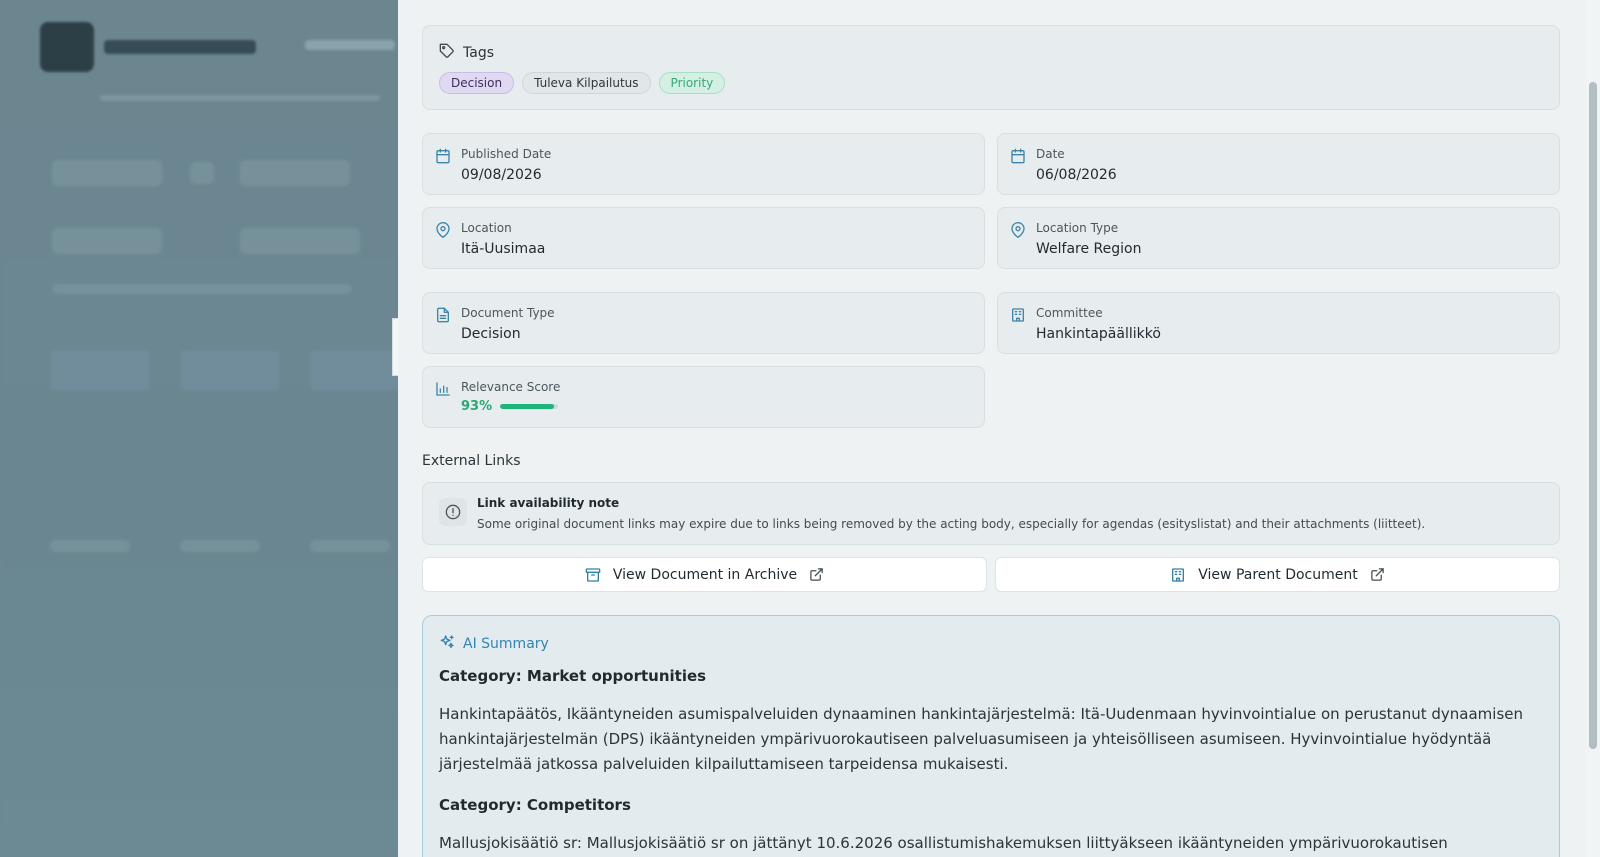 This screenshot has height=857, width=1600. Describe the element at coordinates (1278, 164) in the screenshot. I see `date-field: Date 06/08/2026` at that location.